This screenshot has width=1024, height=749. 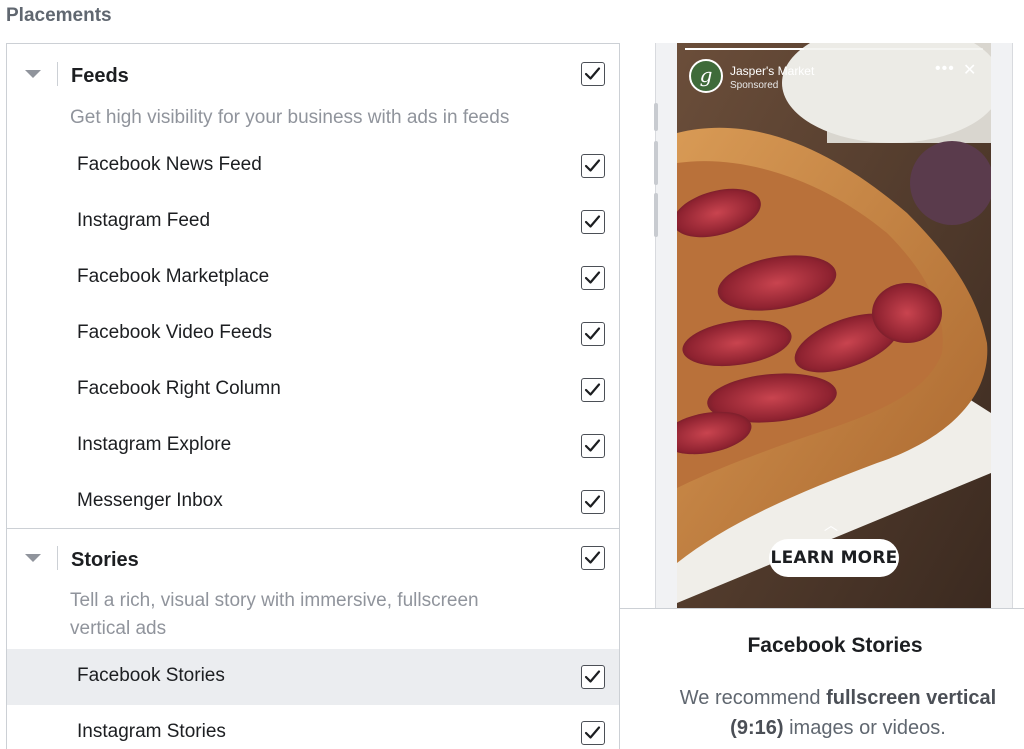 What do you see at coordinates (313, 727) in the screenshot?
I see `placement-row: Instagram Stories` at bounding box center [313, 727].